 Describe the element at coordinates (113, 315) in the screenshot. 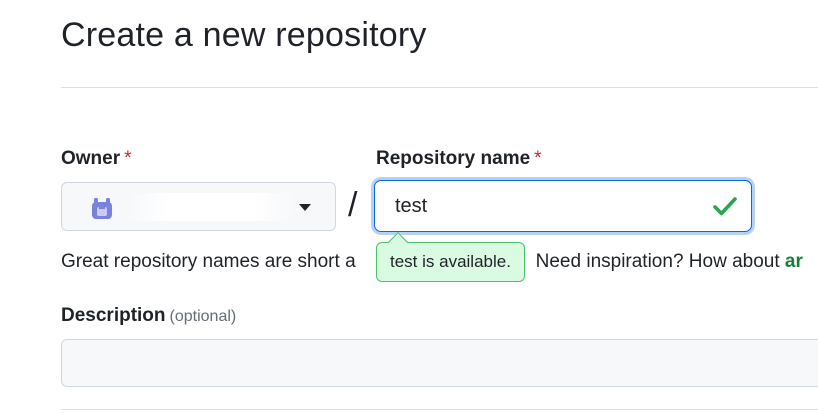

I see `description-label-text: Description` at that location.